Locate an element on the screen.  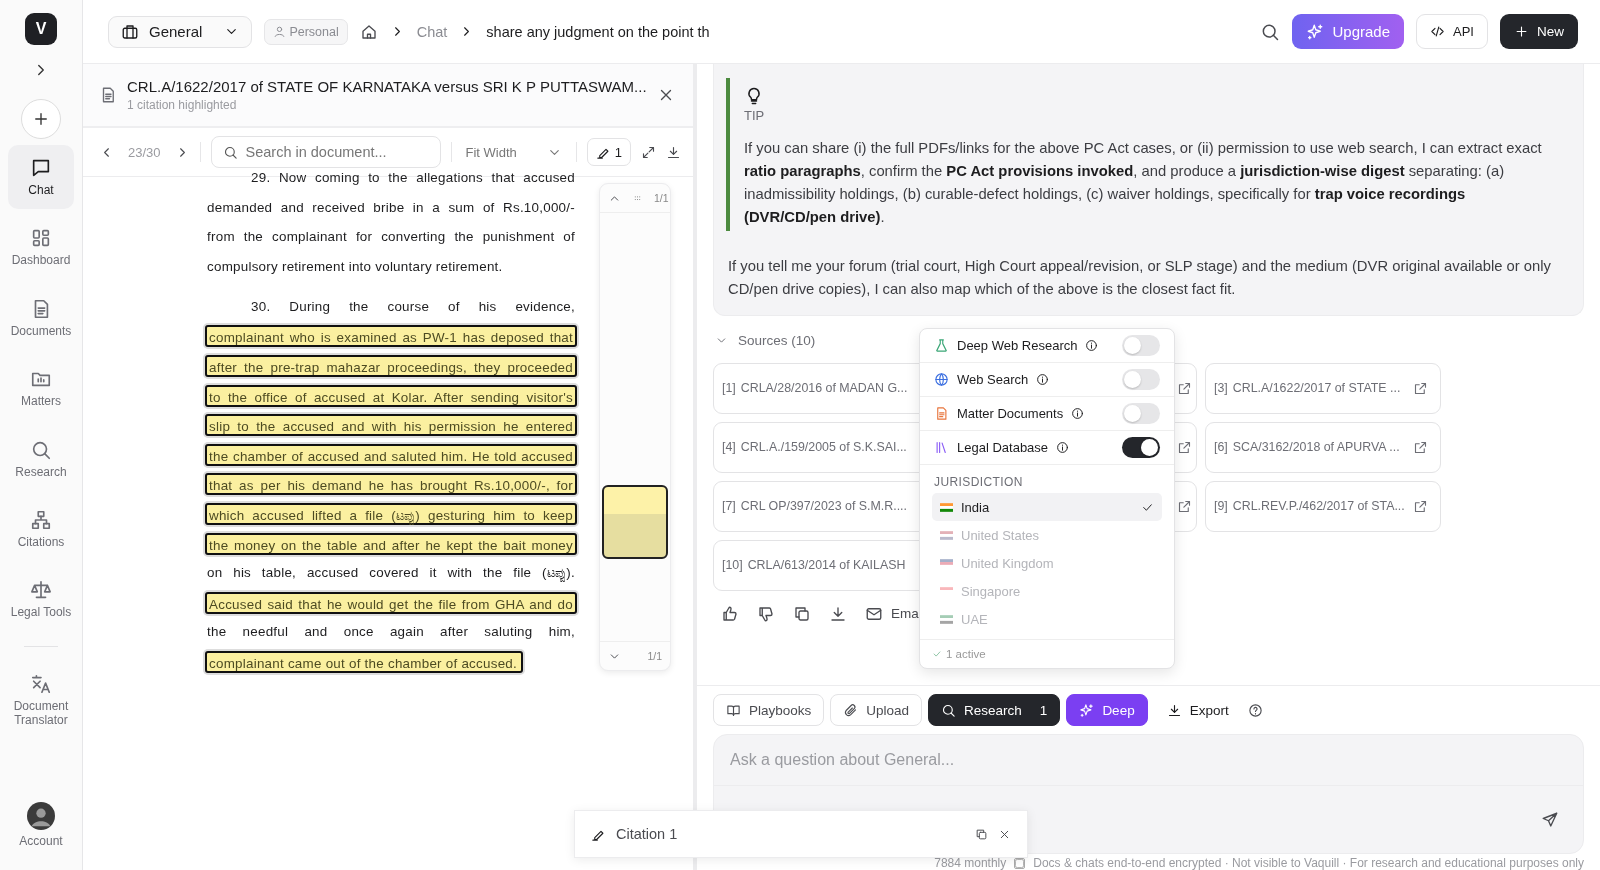
sidebar-item: Matters is located at coordinates (41, 388).